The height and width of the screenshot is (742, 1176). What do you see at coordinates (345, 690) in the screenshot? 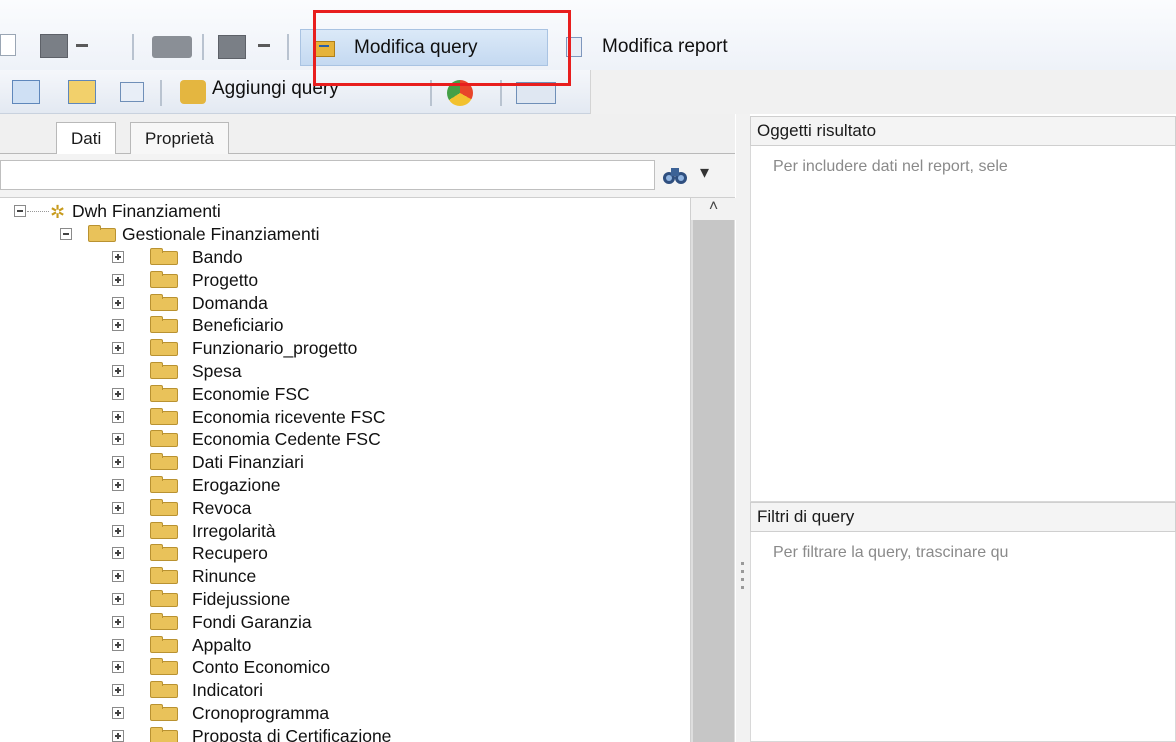
I see `tree-folder-item: Indicatori` at bounding box center [345, 690].